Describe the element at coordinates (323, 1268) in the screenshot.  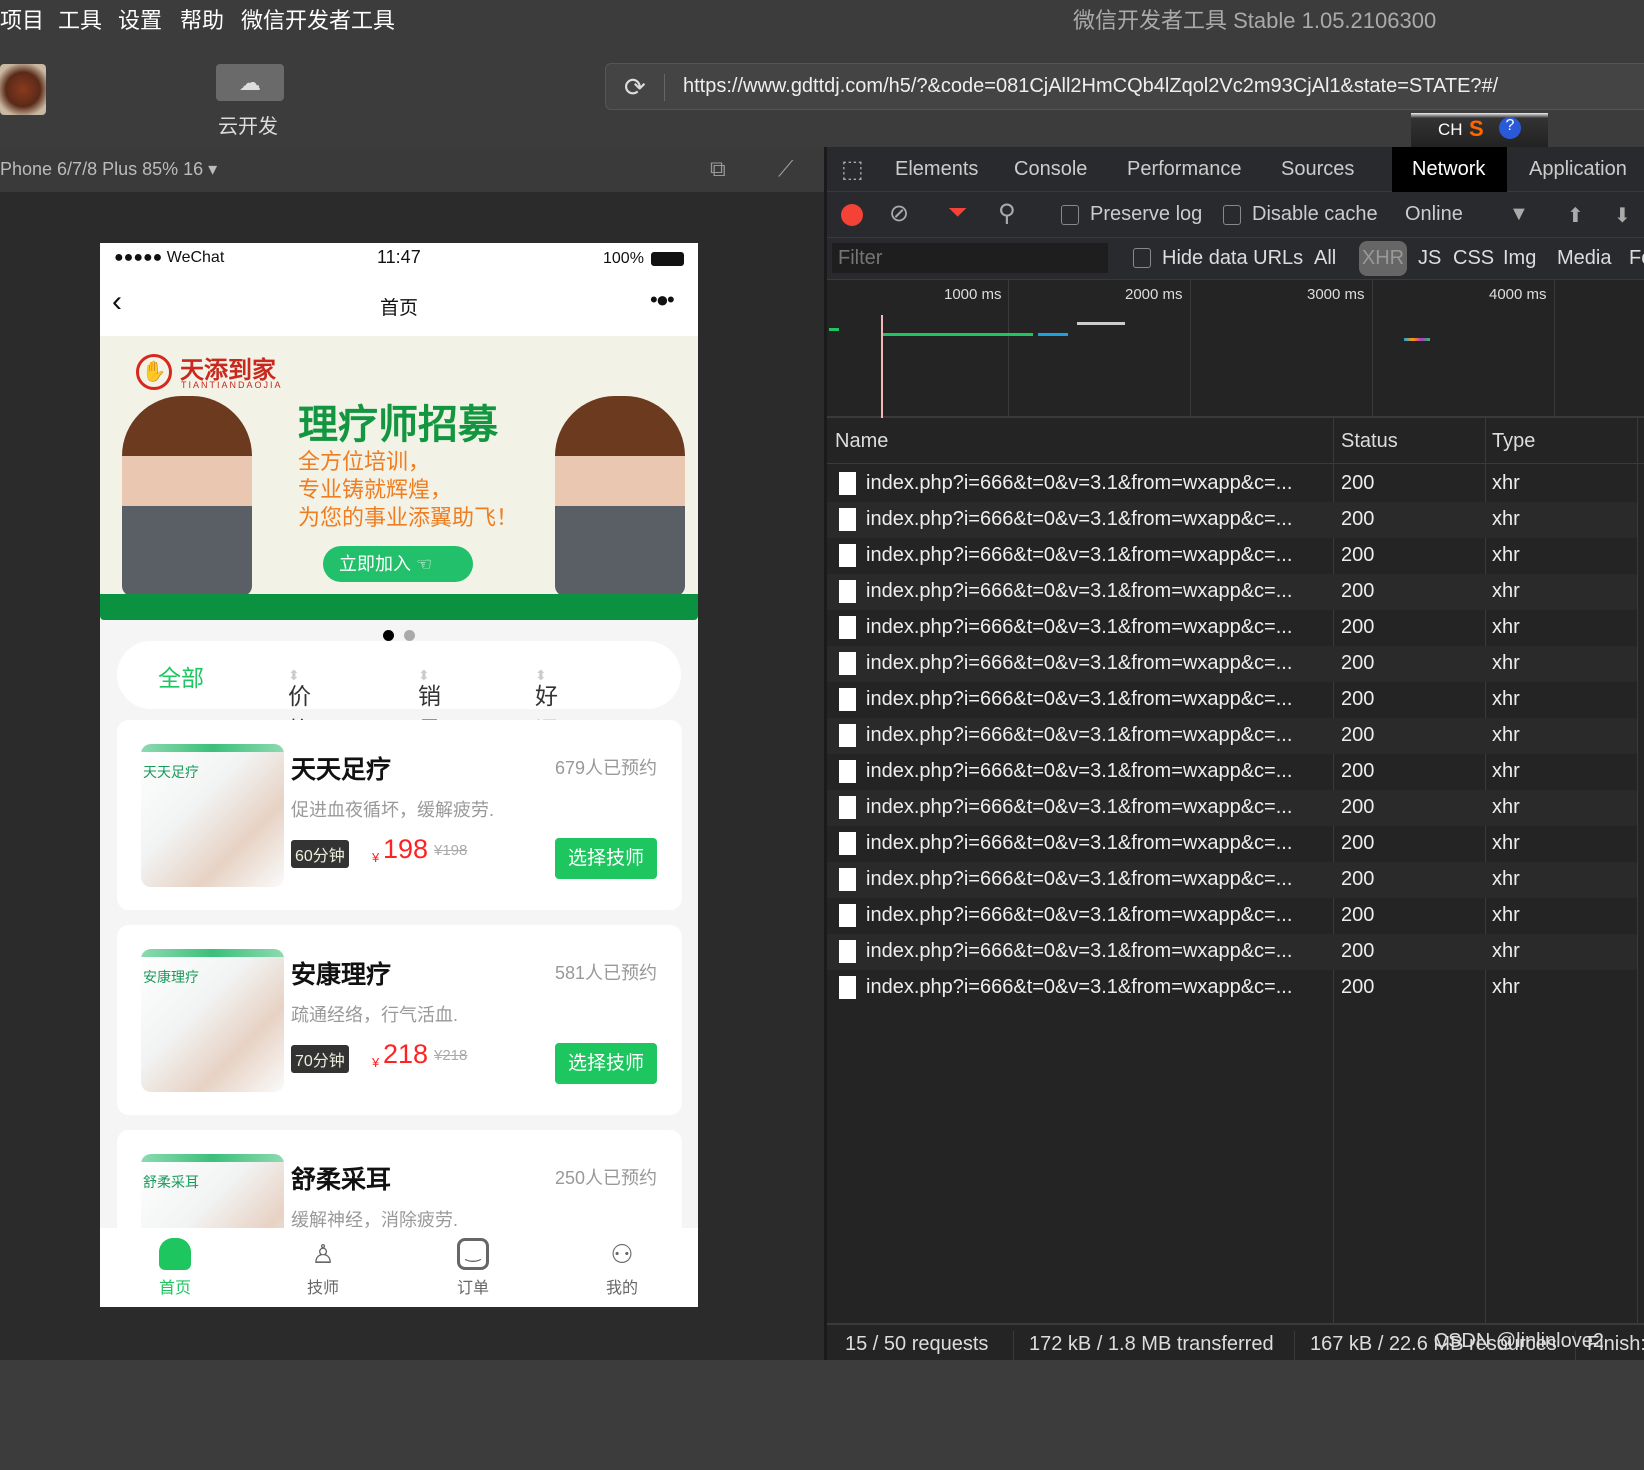
I see `tab-technician: ♙ 技师` at that location.